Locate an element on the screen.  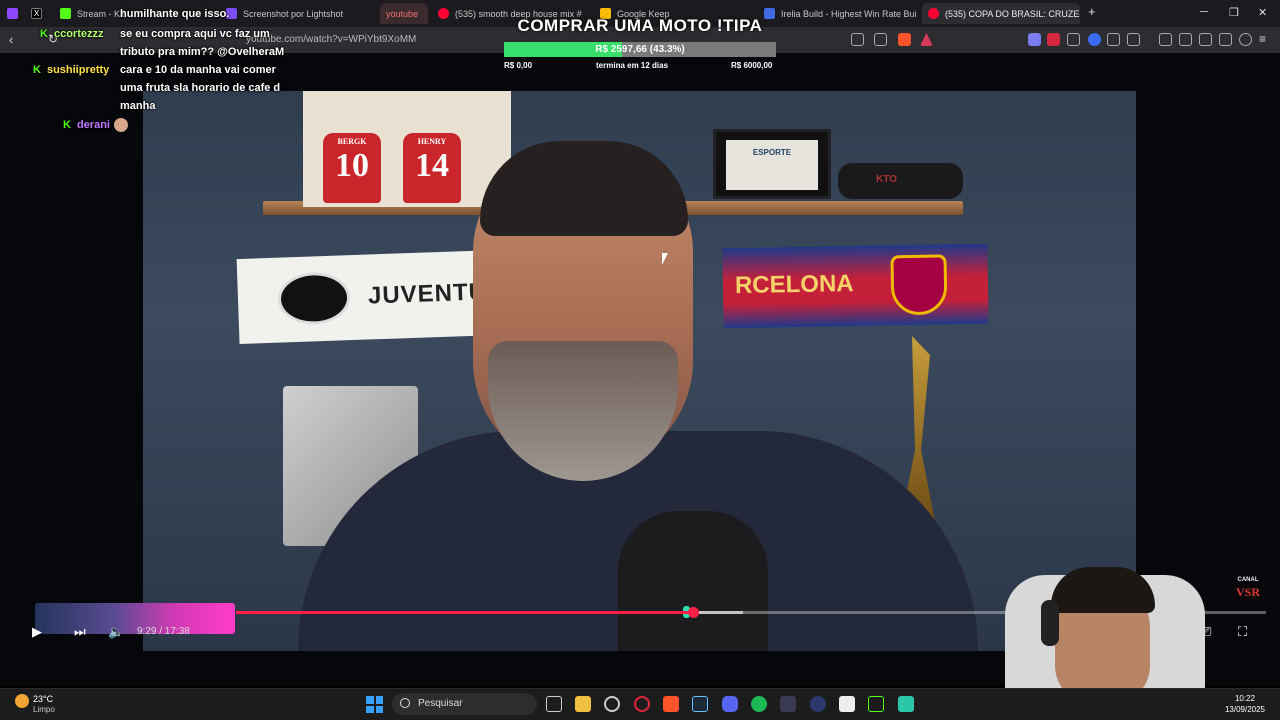
progress-buffered is located at coordinates (718, 612).